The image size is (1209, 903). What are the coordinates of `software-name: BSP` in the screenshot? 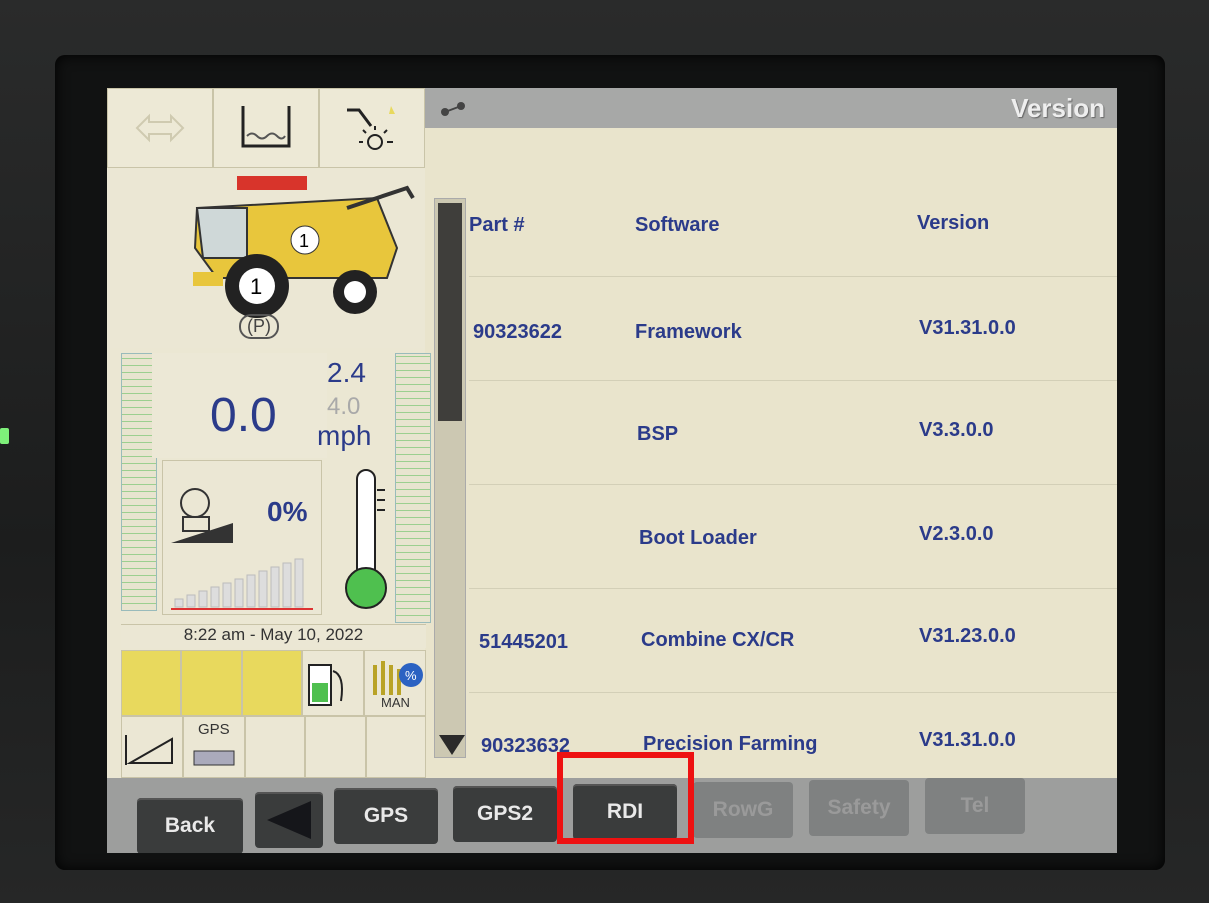 It's located at (658, 434).